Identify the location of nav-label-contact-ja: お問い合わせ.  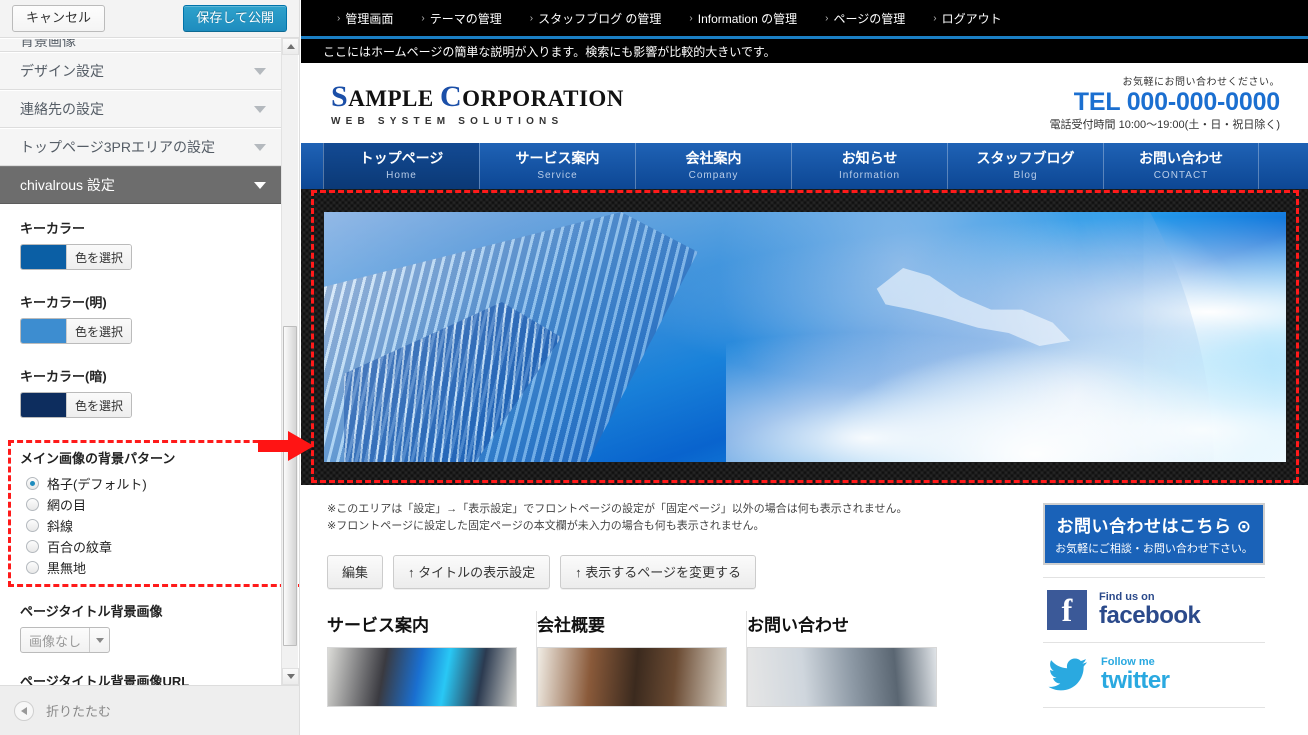
(1181, 158).